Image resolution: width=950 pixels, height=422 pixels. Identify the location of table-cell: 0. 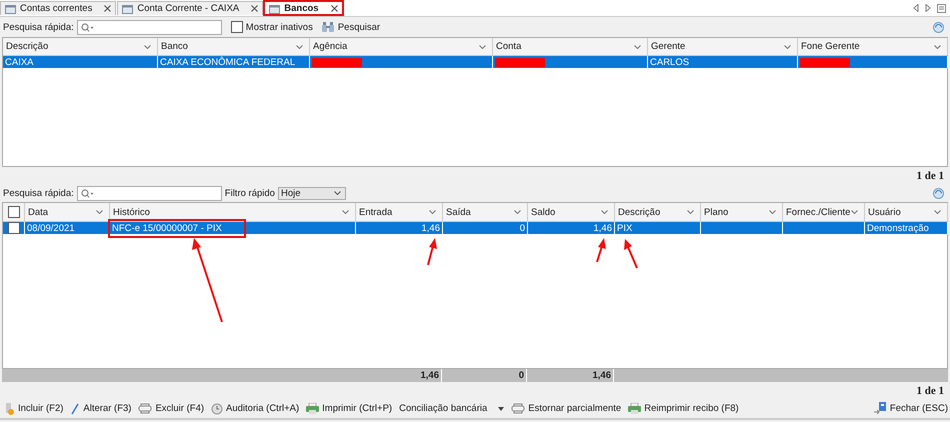
(522, 228).